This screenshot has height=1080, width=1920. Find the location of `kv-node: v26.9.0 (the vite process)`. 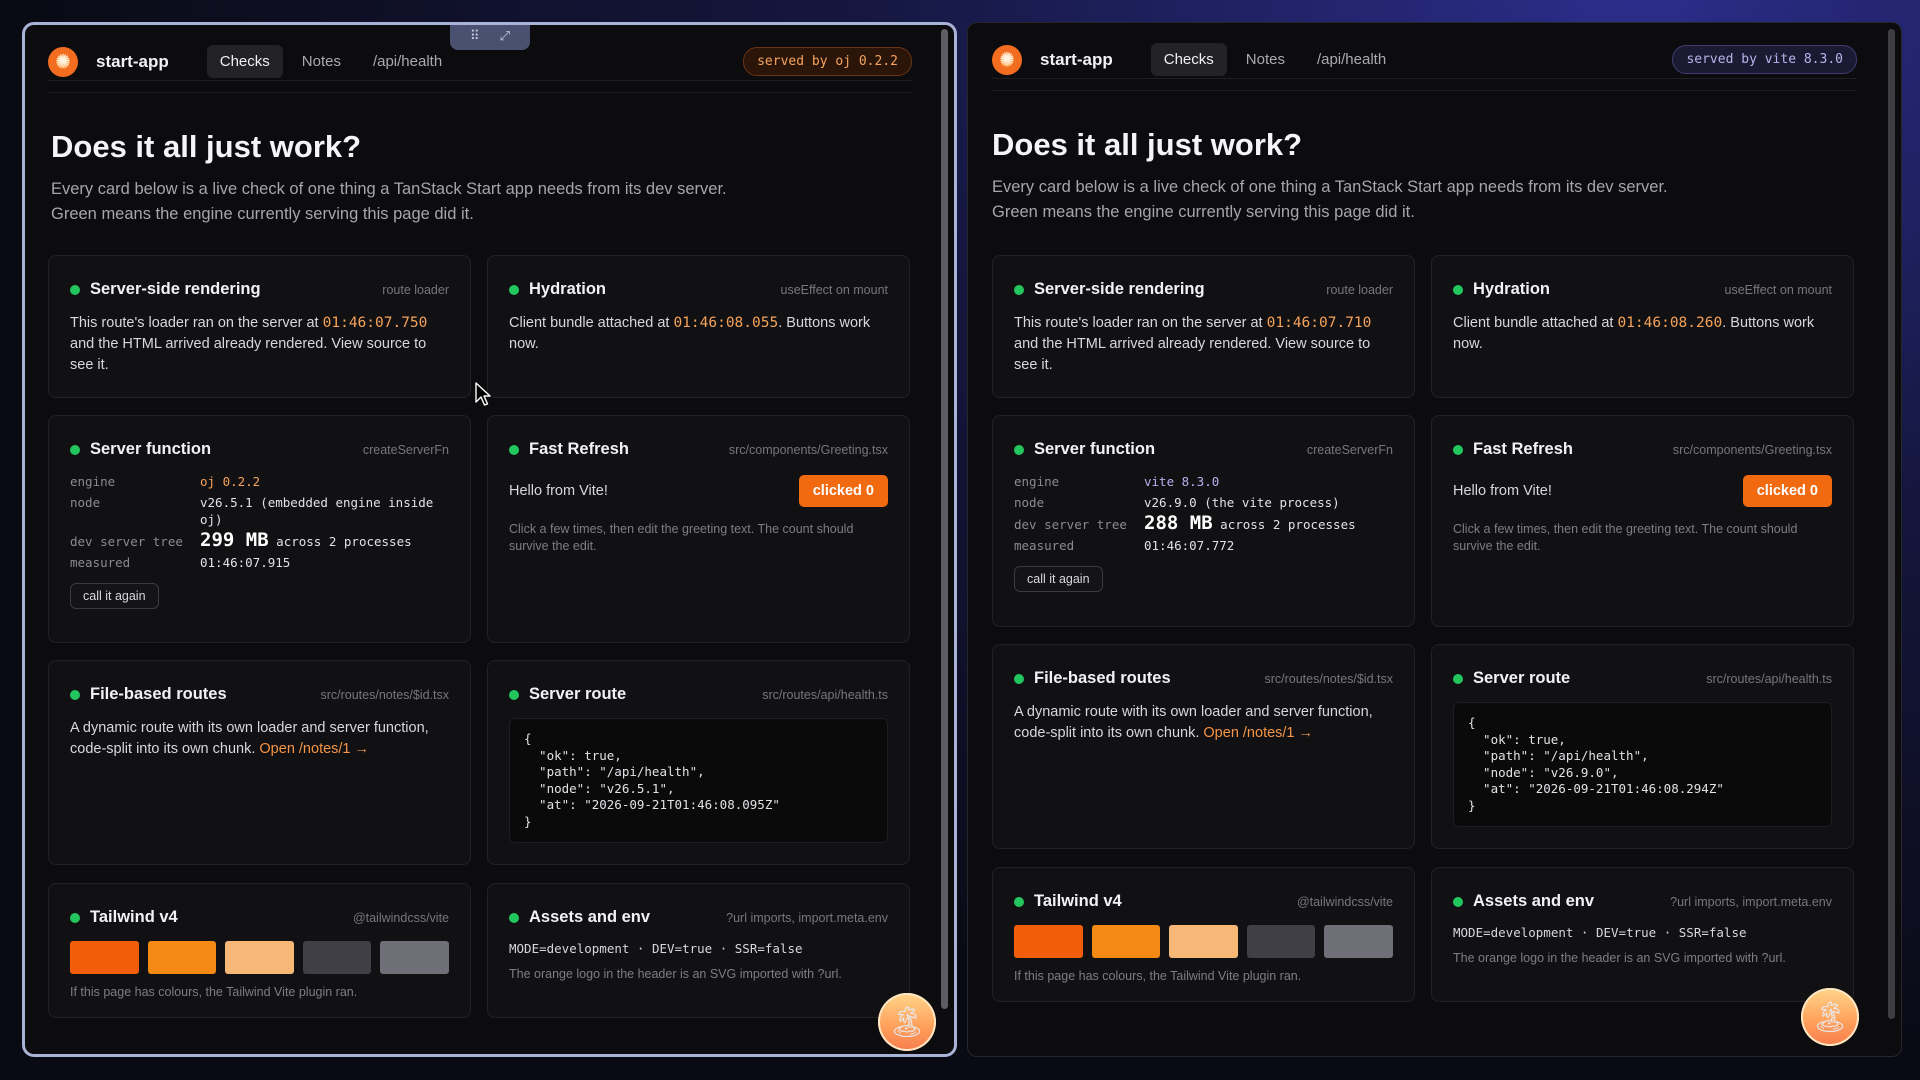

kv-node: v26.9.0 (the vite process) is located at coordinates (1242, 502).